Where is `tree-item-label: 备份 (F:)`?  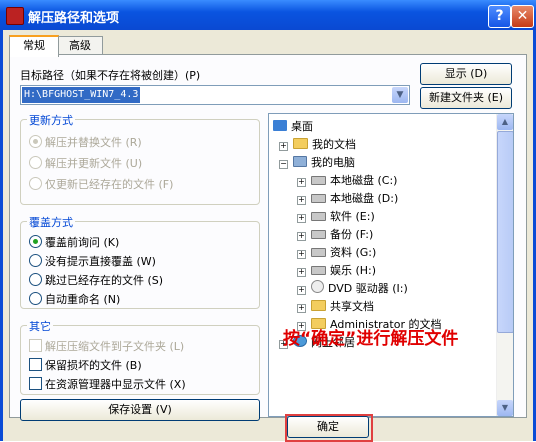
tree-item-label: 备份 (F:) is located at coordinates (352, 234).